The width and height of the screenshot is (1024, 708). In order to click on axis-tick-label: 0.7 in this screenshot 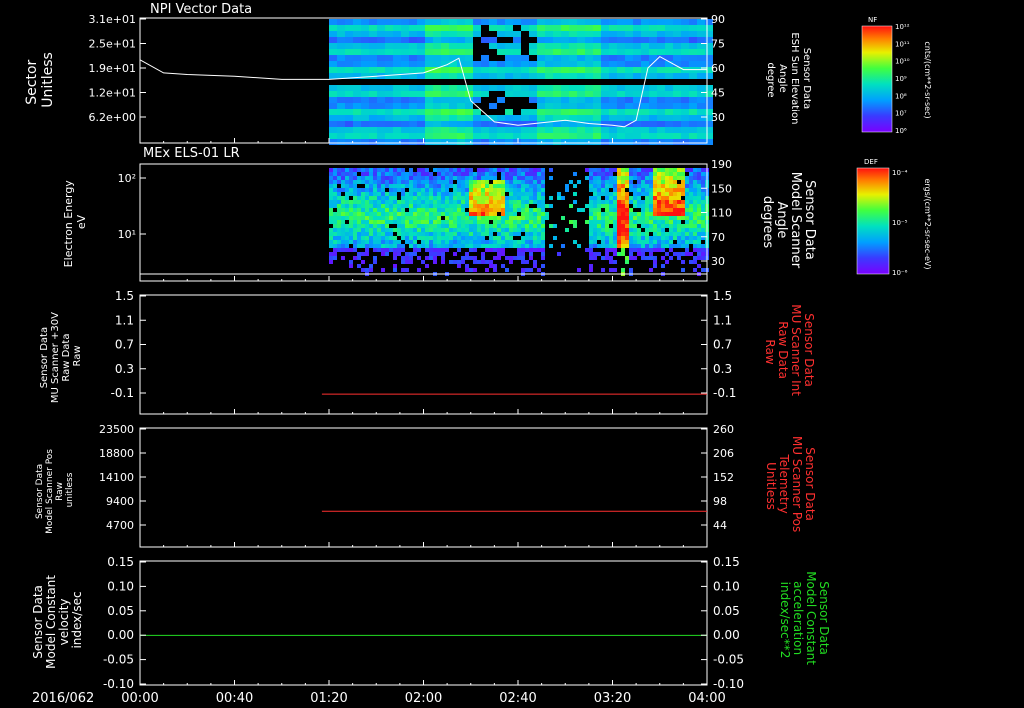, I will do `click(124, 345)`.